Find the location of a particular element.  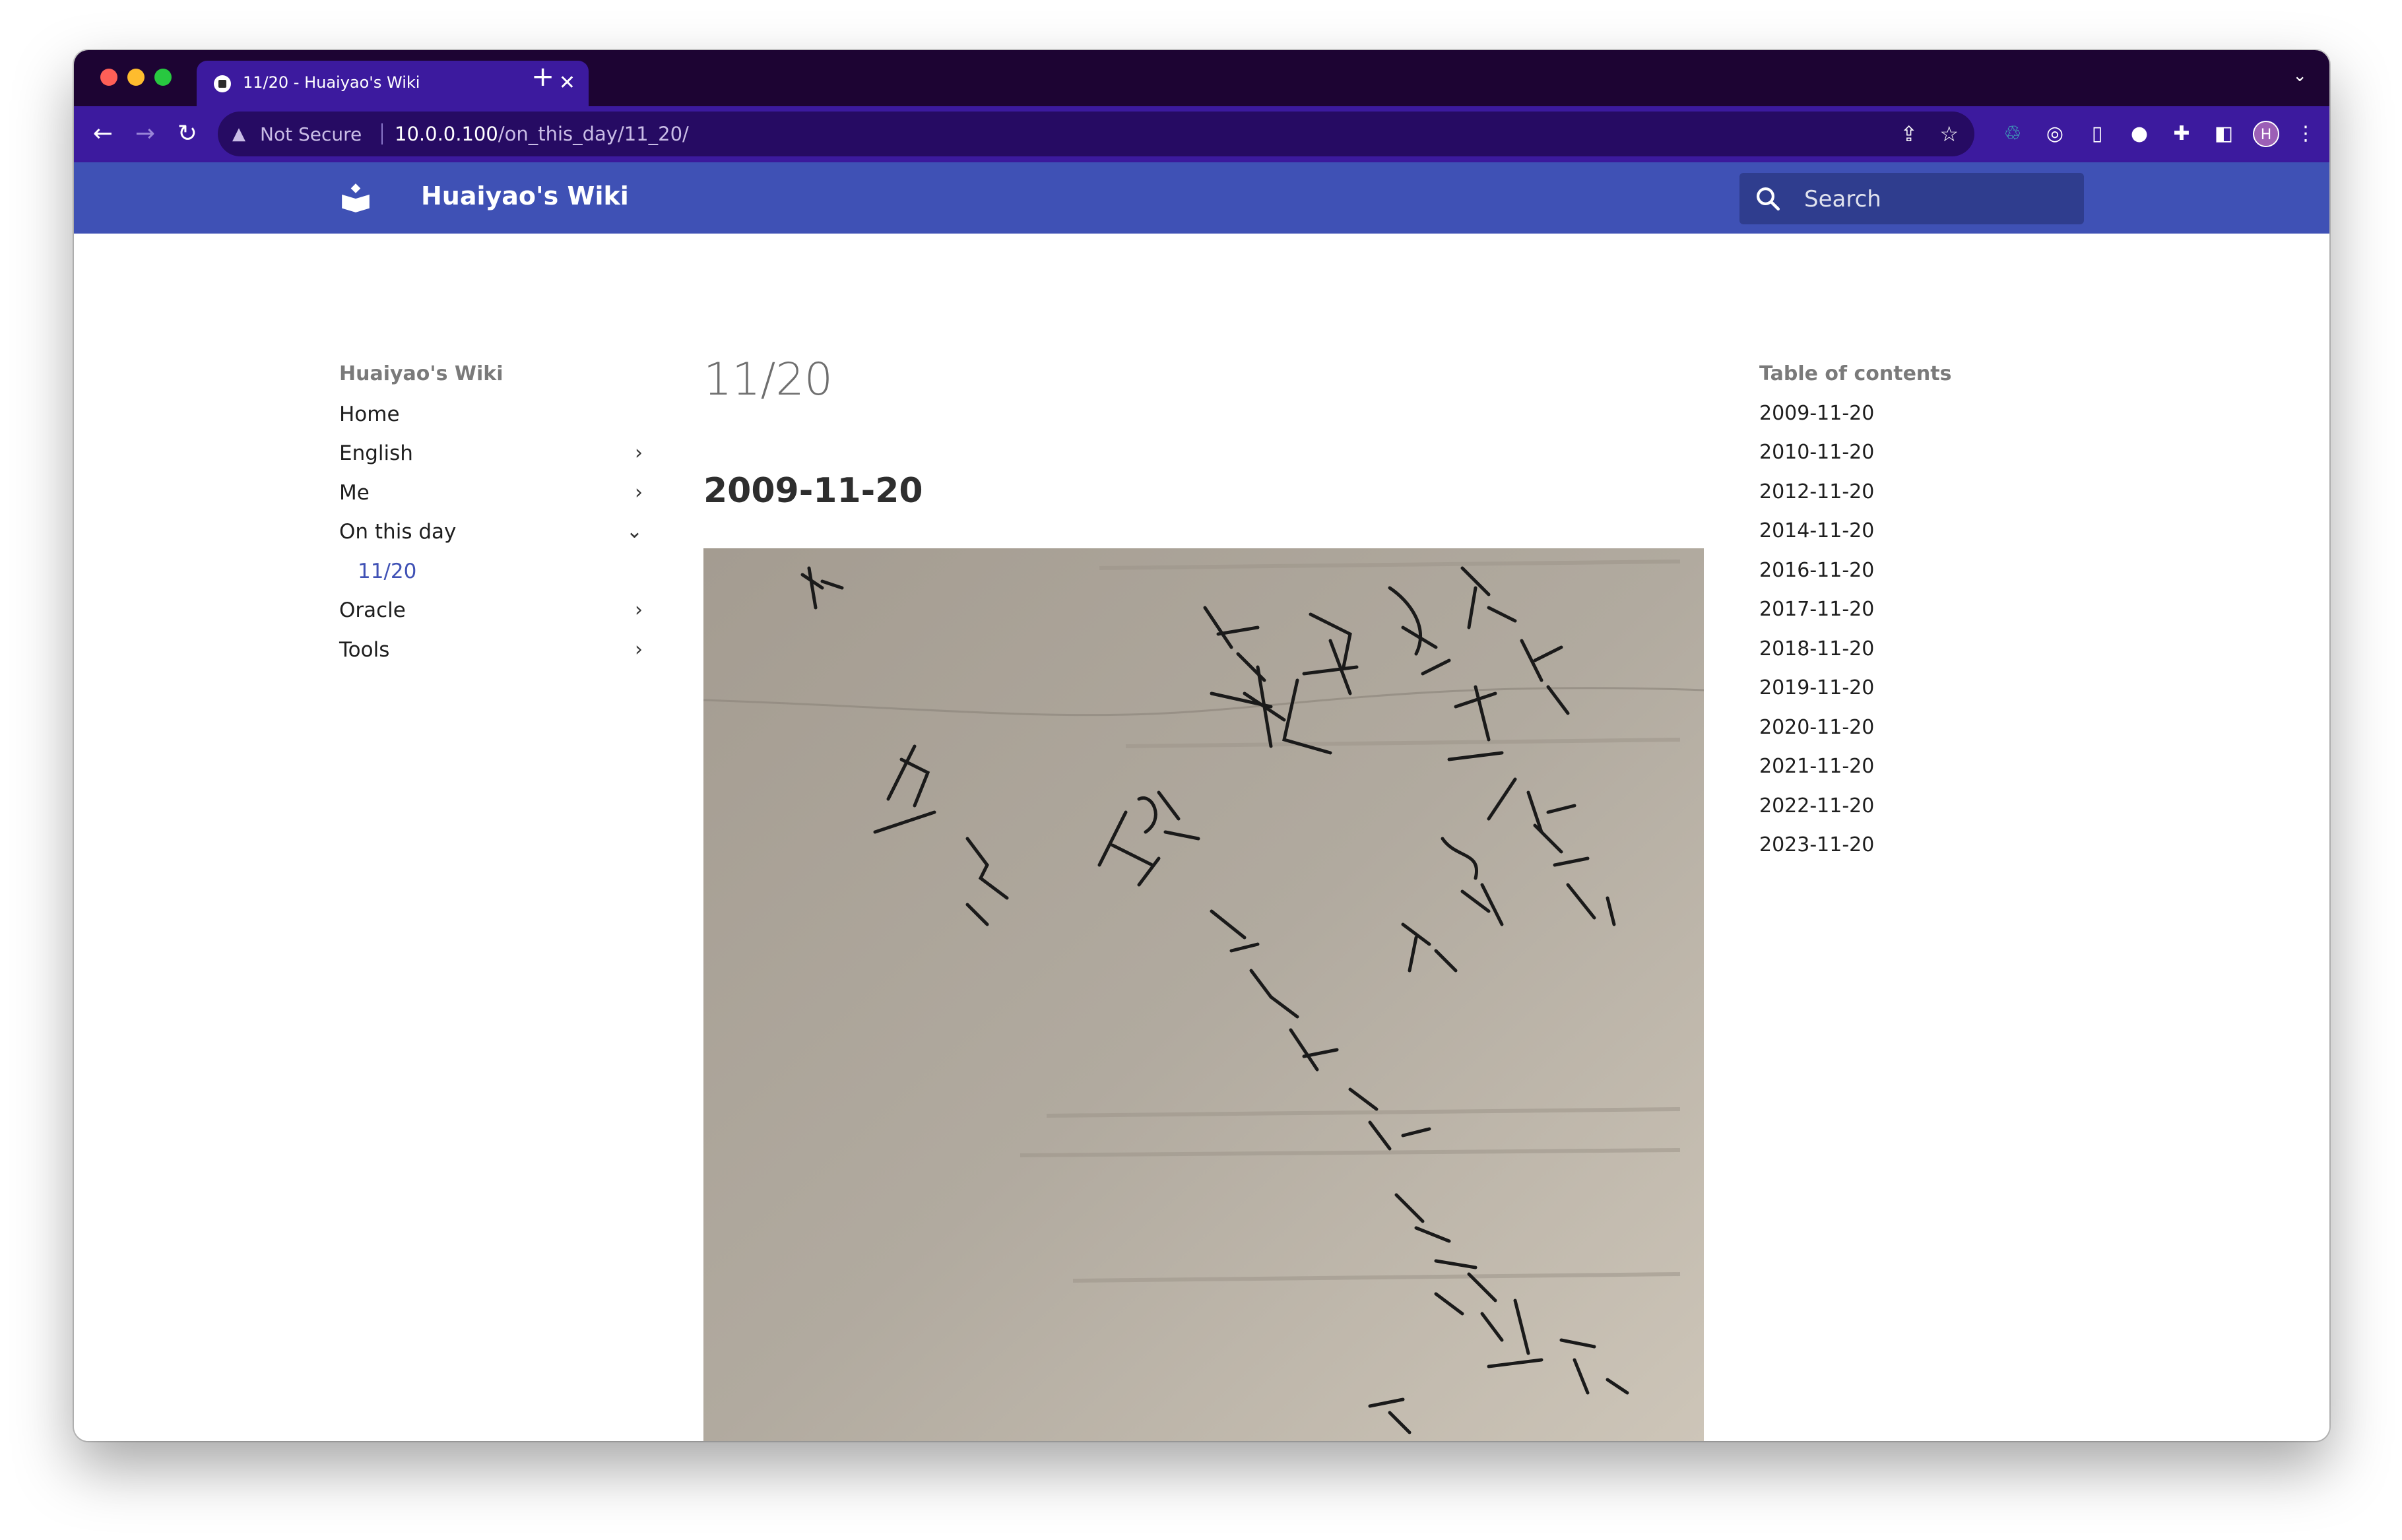

tab-title: 11/20 - Huaiyao's Wiki is located at coordinates (331, 83).